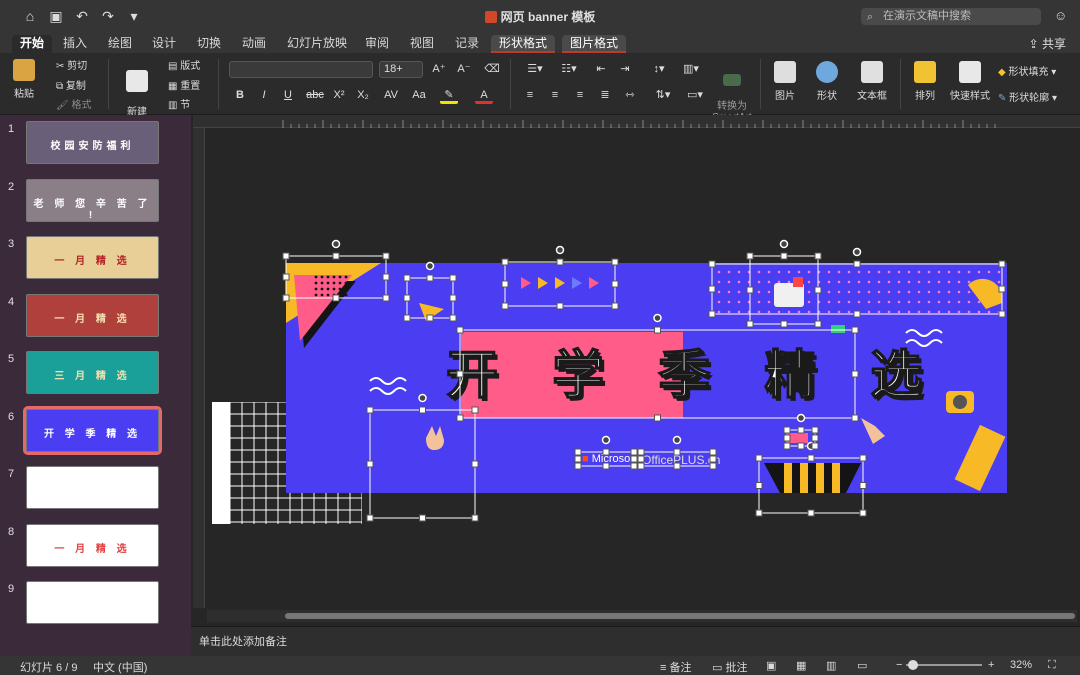  What do you see at coordinates (523, 44) in the screenshot?
I see `tab-shape-format: 形状格式` at bounding box center [523, 44].